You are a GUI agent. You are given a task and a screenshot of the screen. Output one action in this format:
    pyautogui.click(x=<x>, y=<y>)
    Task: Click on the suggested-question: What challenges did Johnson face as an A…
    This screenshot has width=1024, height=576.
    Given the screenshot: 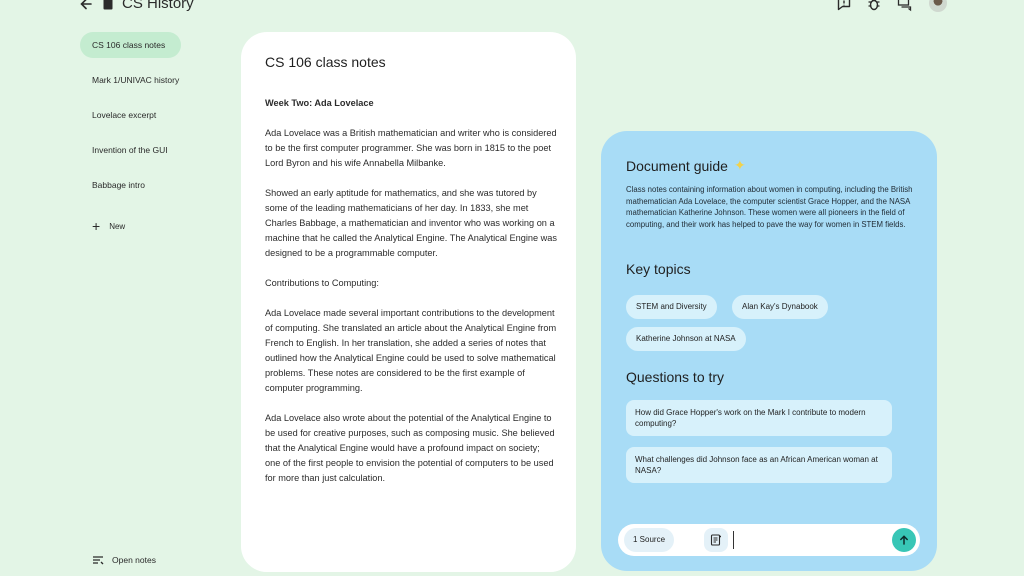 What is the action you would take?
    pyautogui.click(x=759, y=465)
    